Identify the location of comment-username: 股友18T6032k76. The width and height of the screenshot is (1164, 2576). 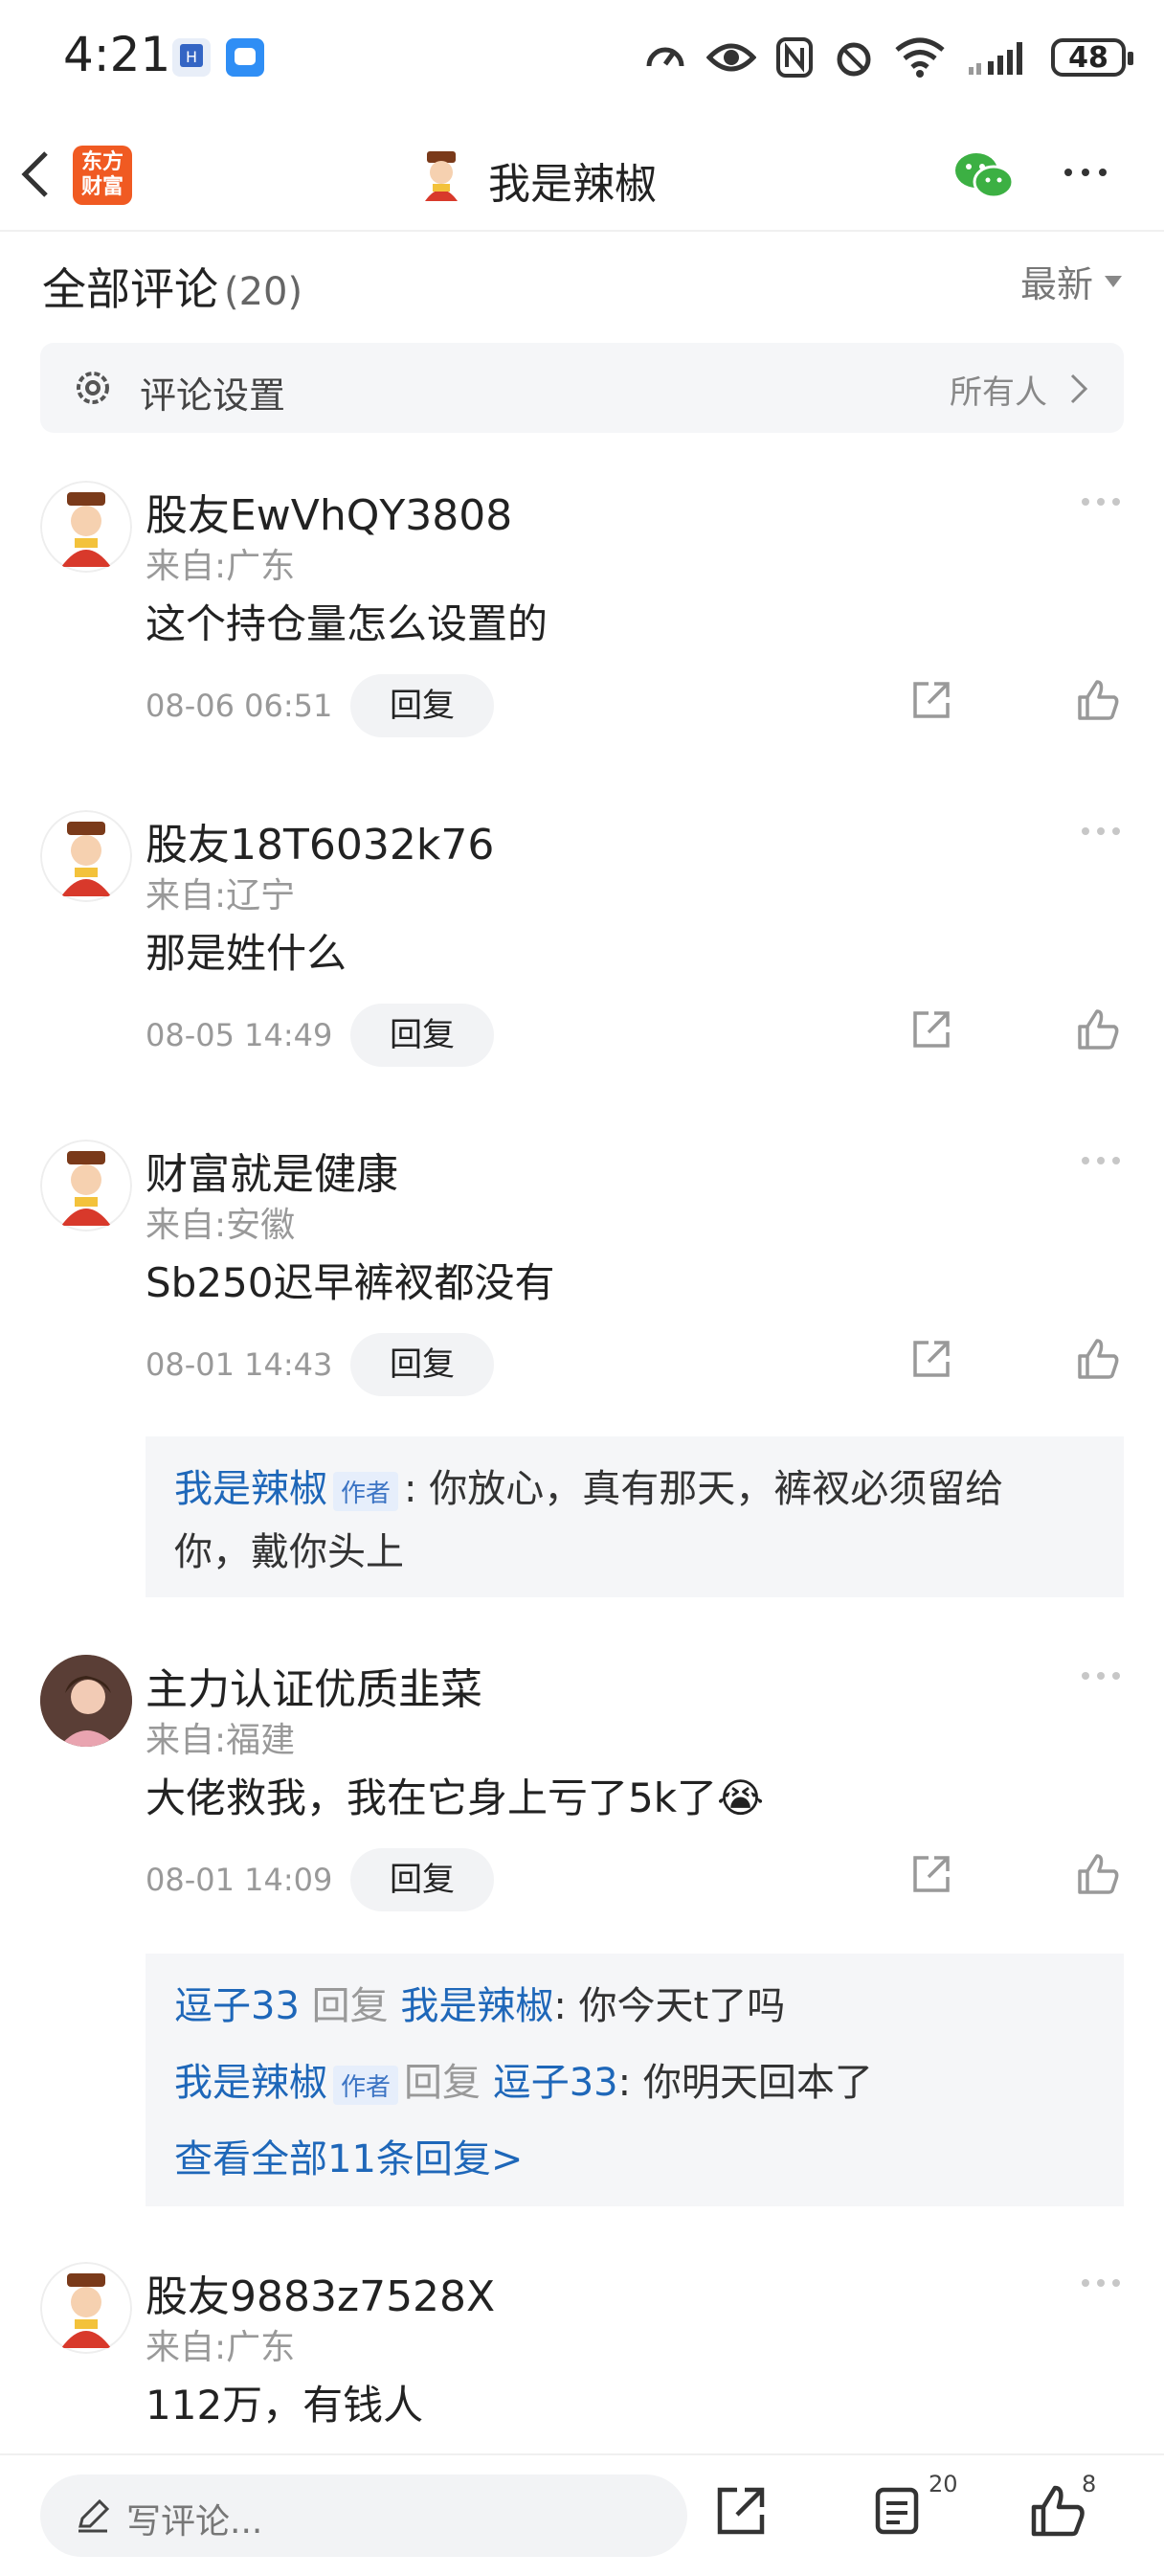
(320, 840).